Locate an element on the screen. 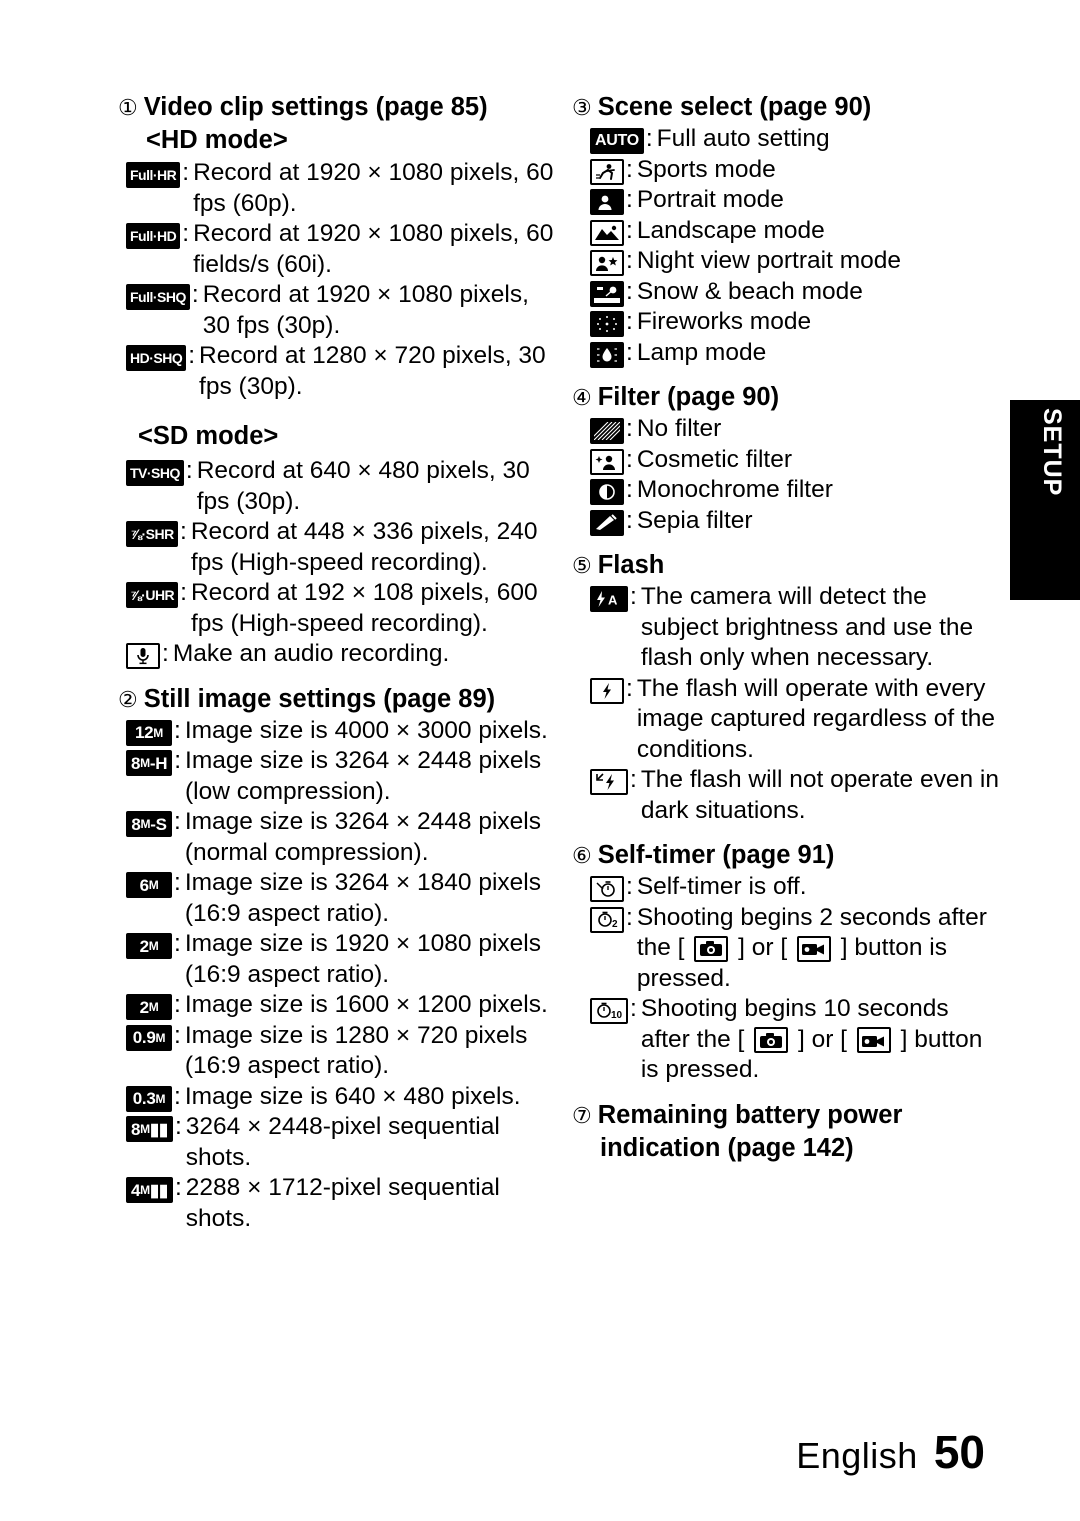  hd-mode-subheading: <HD mode> is located at coordinates (217, 140).